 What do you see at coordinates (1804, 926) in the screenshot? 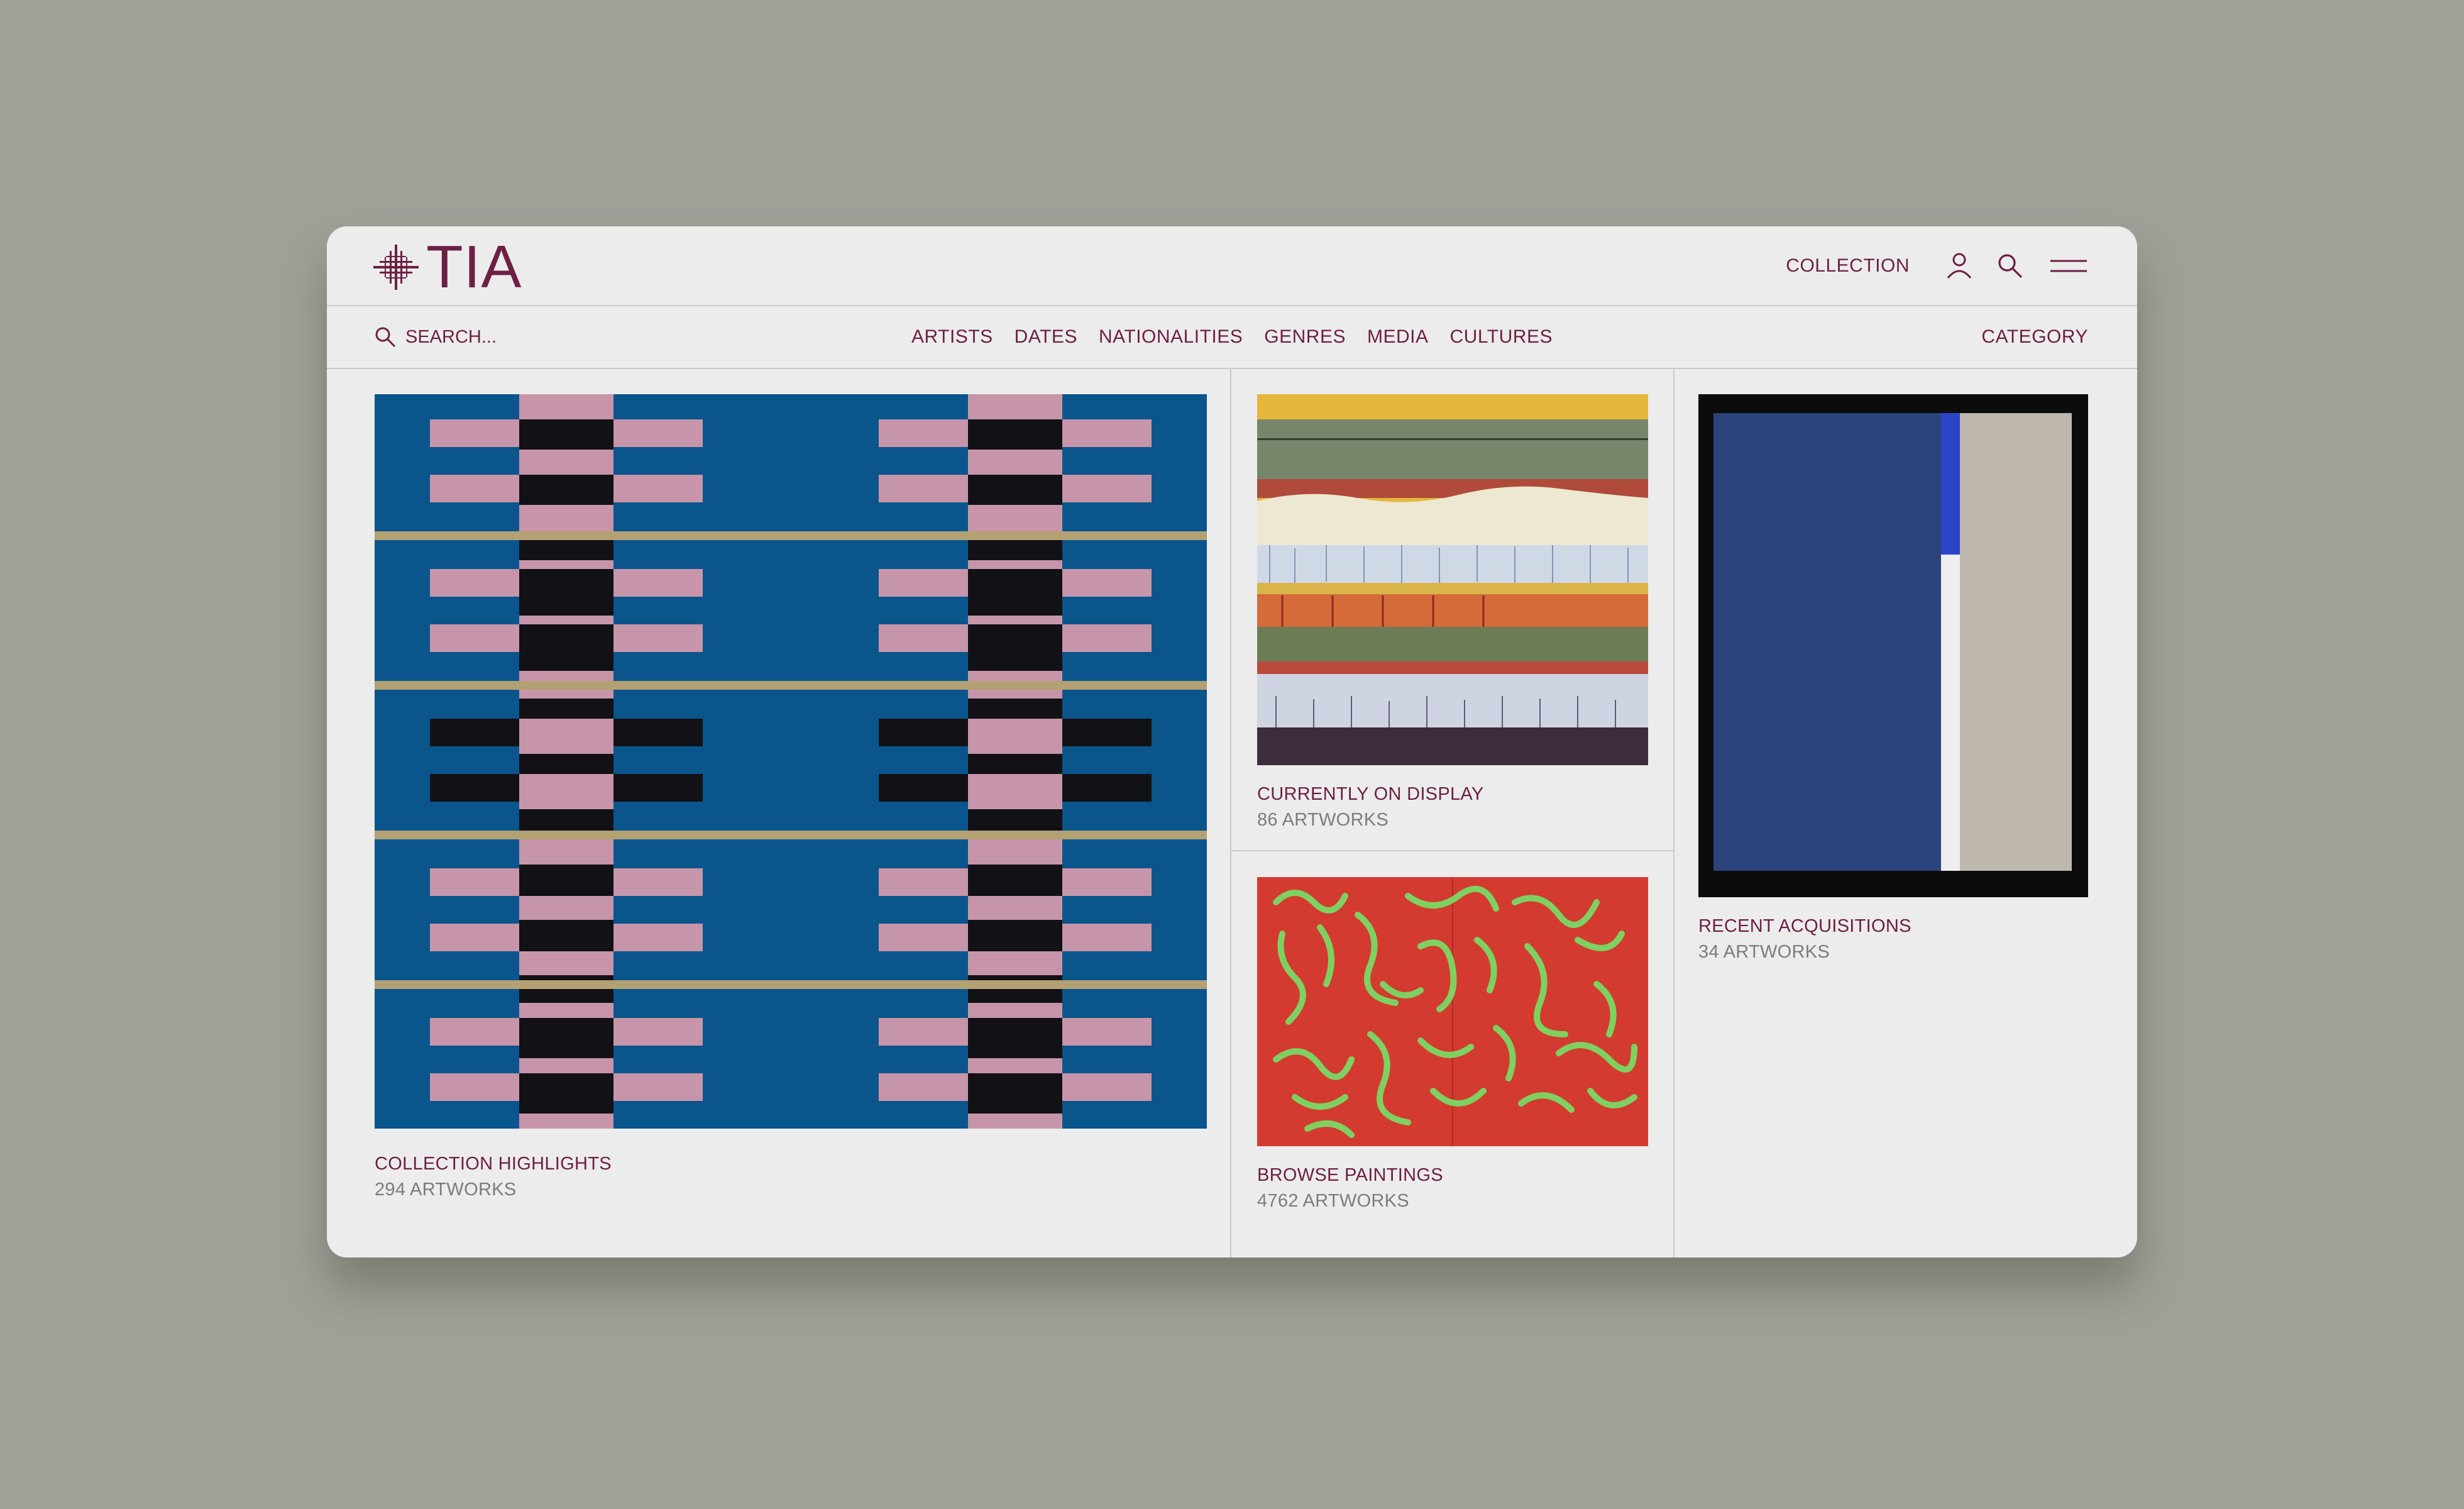
I see `card-title: RECENT ACQUISITIONS` at bounding box center [1804, 926].